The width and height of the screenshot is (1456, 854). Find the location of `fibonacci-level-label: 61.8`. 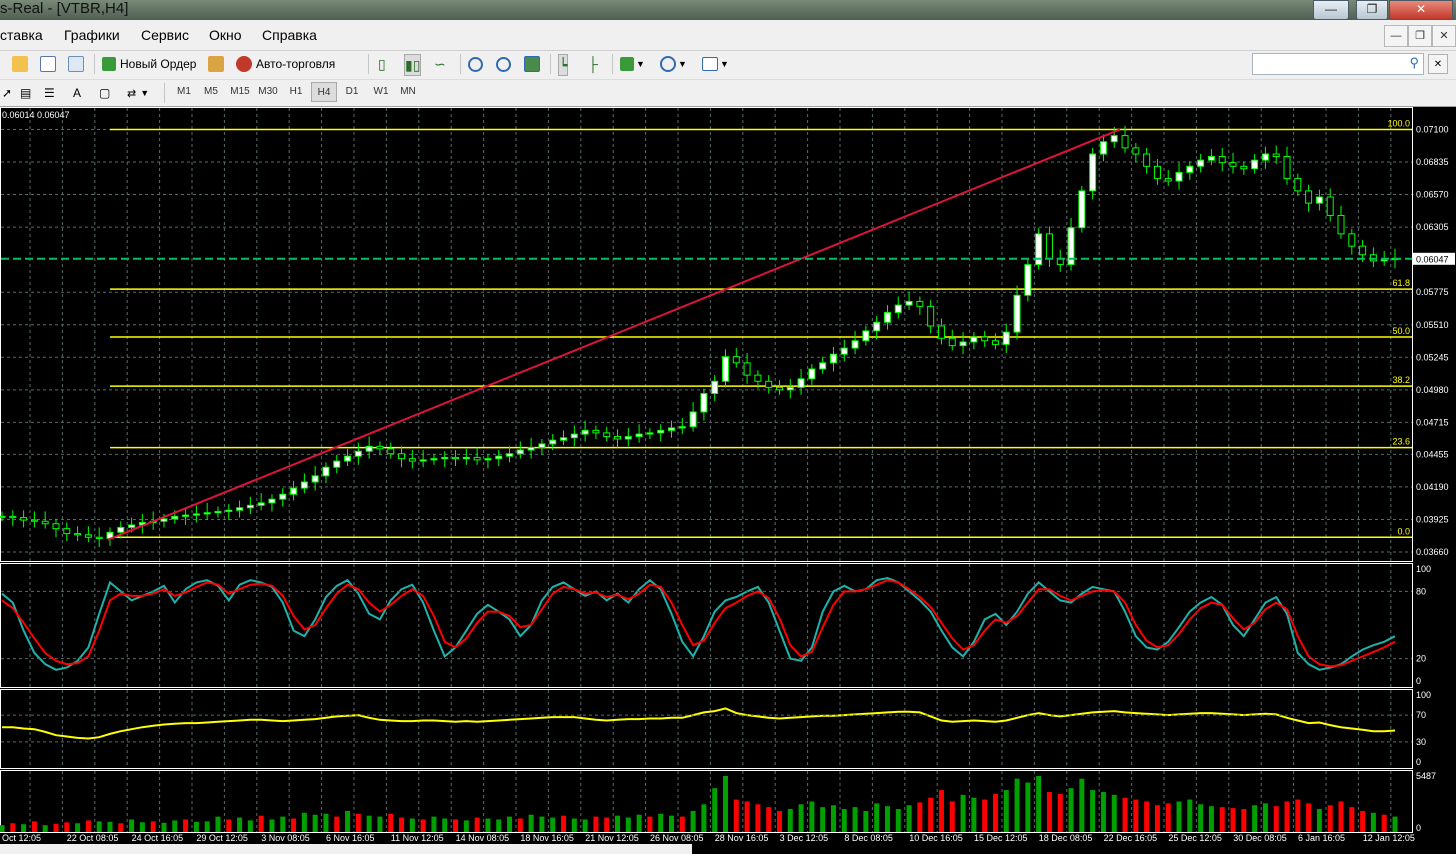

fibonacci-level-label: 61.8 is located at coordinates (1401, 283).